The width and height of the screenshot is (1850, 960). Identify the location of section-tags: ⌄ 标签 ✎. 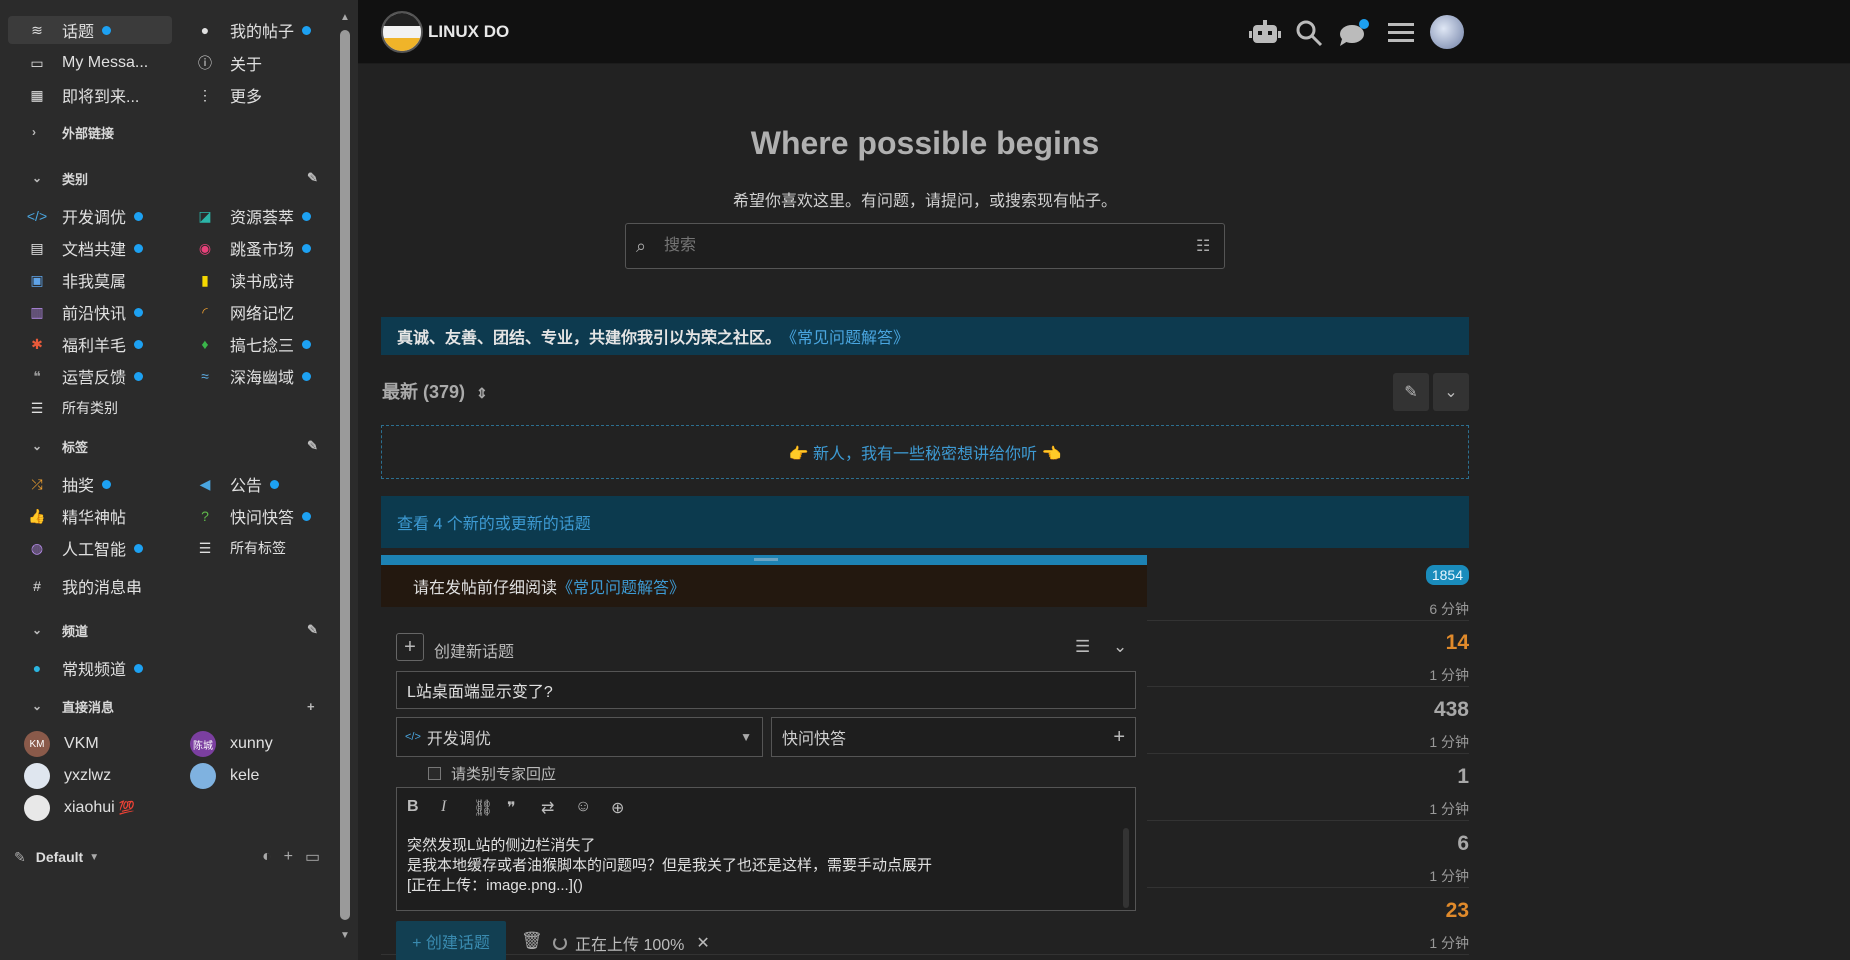
(165, 446).